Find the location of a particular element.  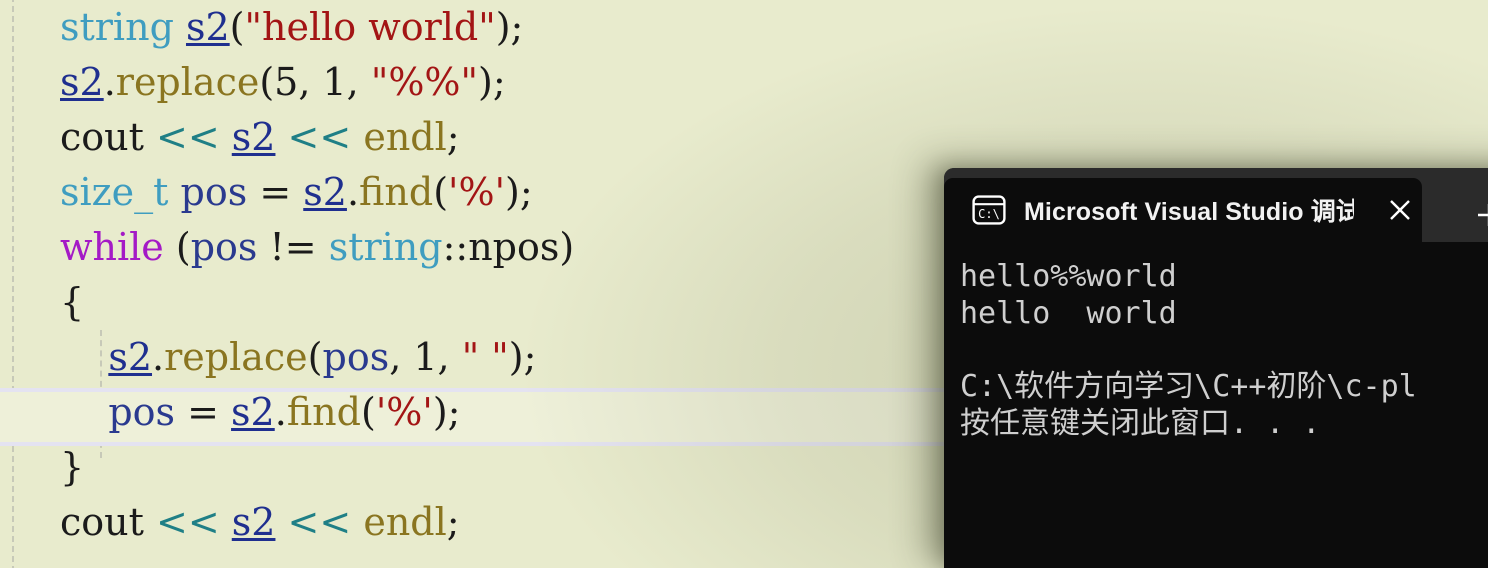

code-token: while is located at coordinates (112, 247).